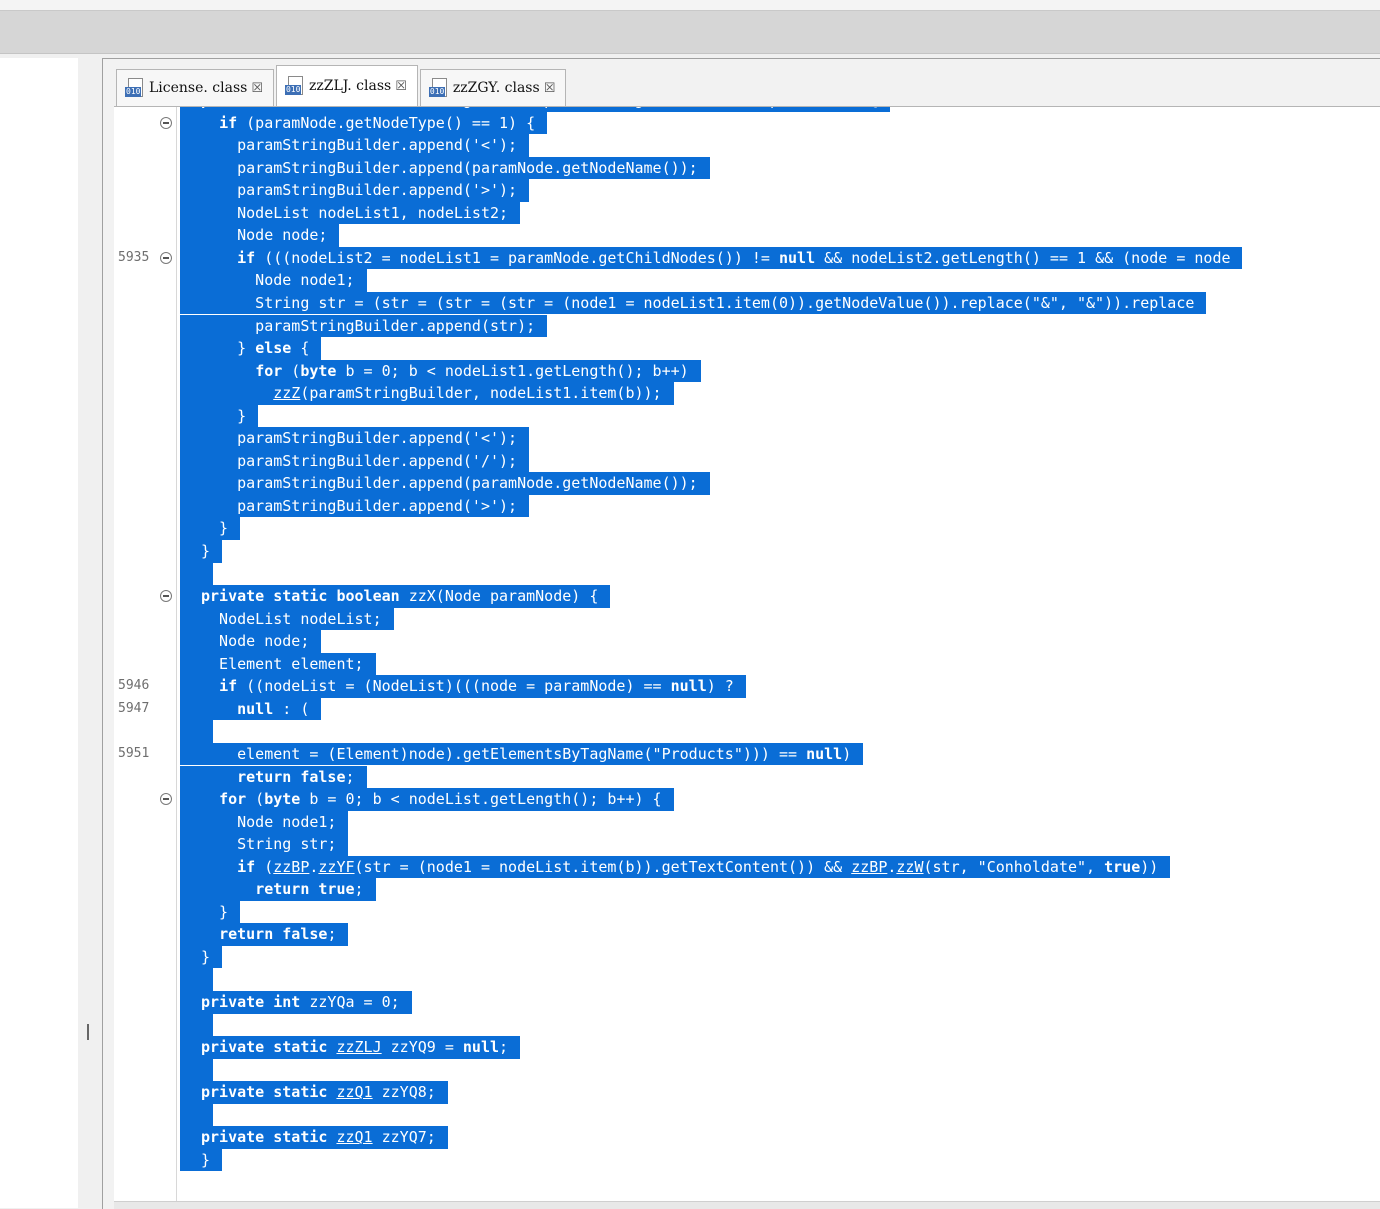 The width and height of the screenshot is (1380, 1209). I want to click on tab-zzzgy-class: 010 zzZGY. class ☒, so click(493, 87).